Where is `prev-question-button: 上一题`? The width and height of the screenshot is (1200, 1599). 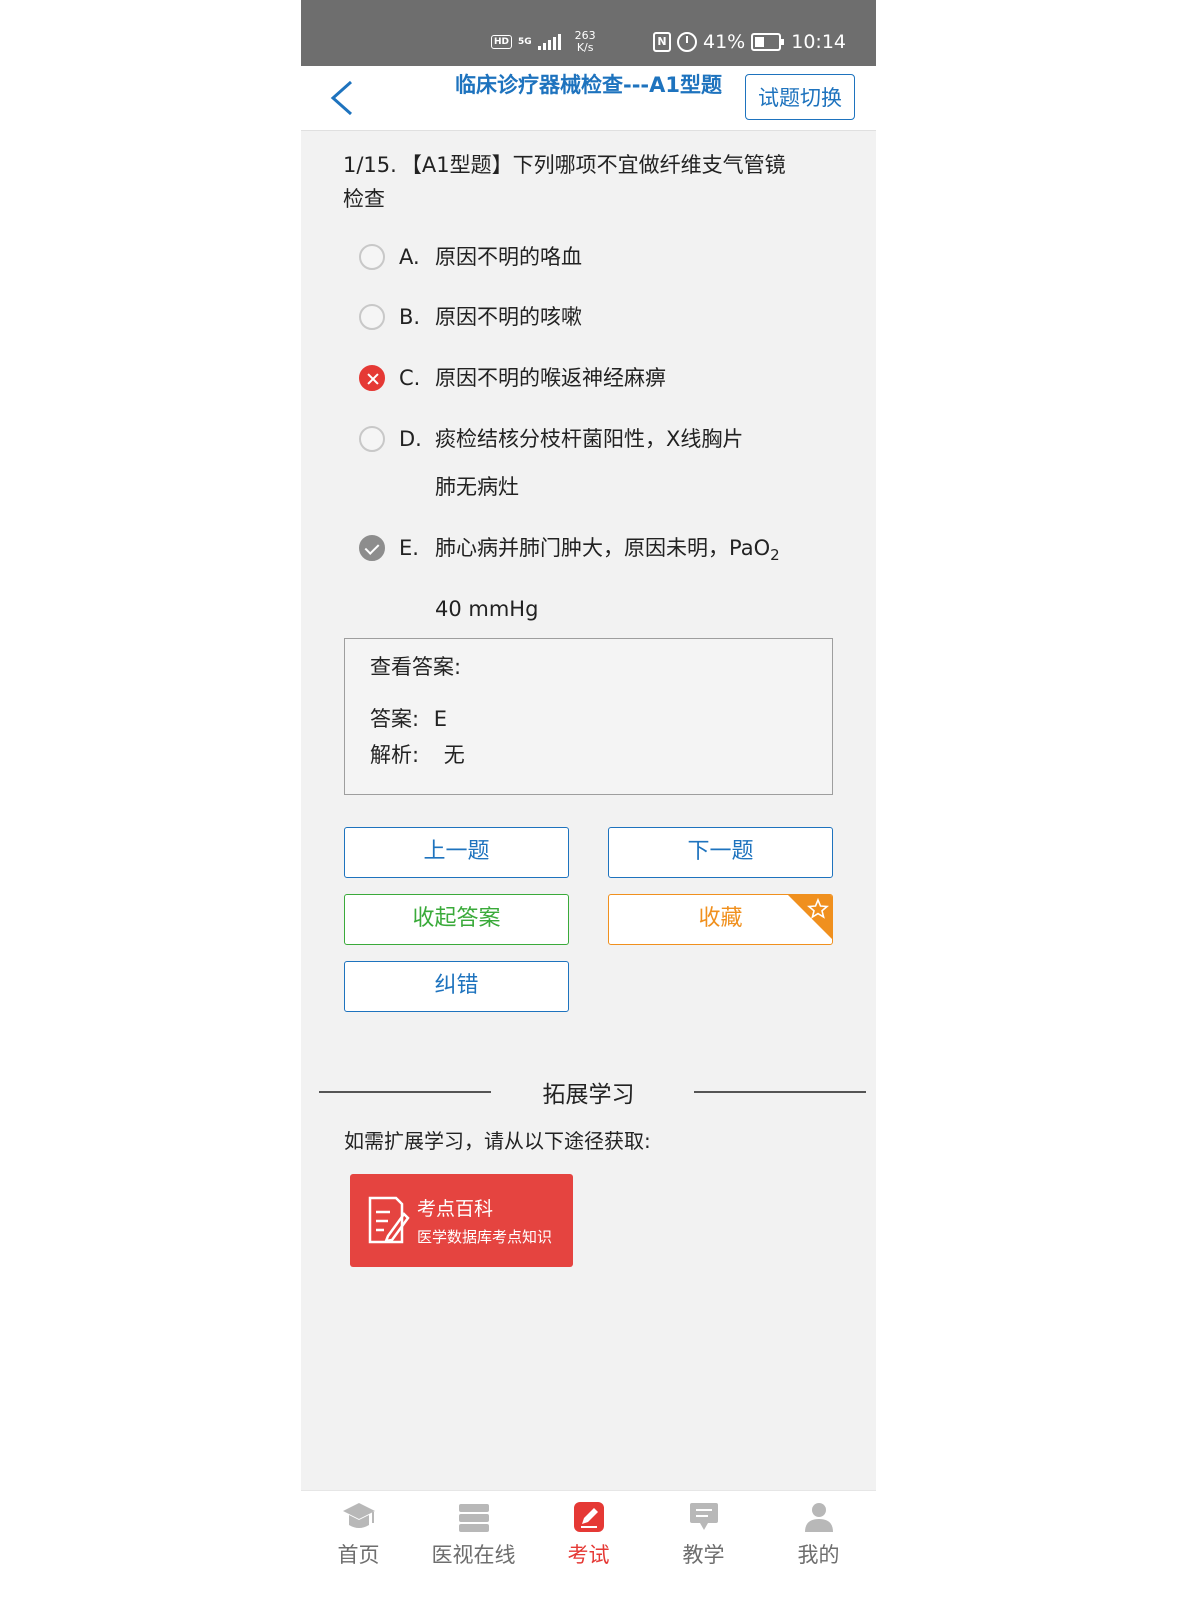
prev-question-button: 上一题 is located at coordinates (456, 852).